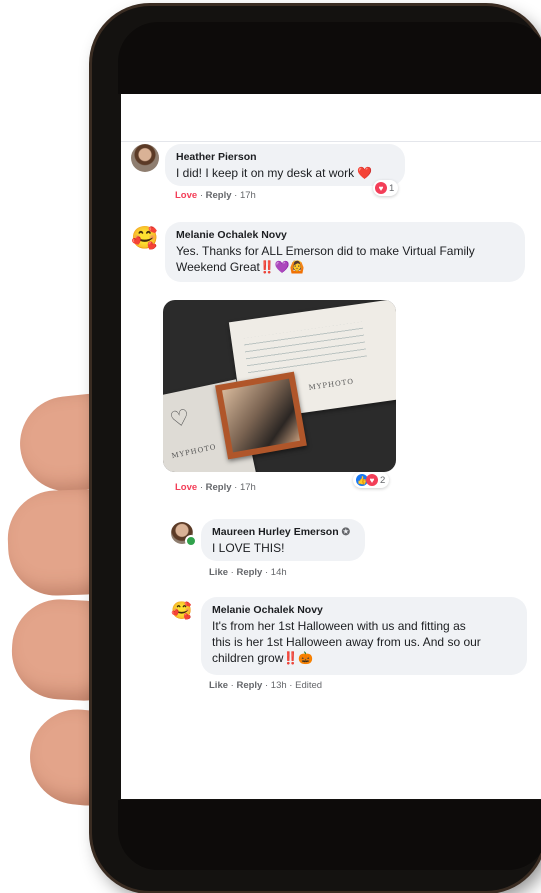 This screenshot has height=893, width=541. Describe the element at coordinates (248, 548) in the screenshot. I see `reply-text: I LOVE THIS!` at that location.